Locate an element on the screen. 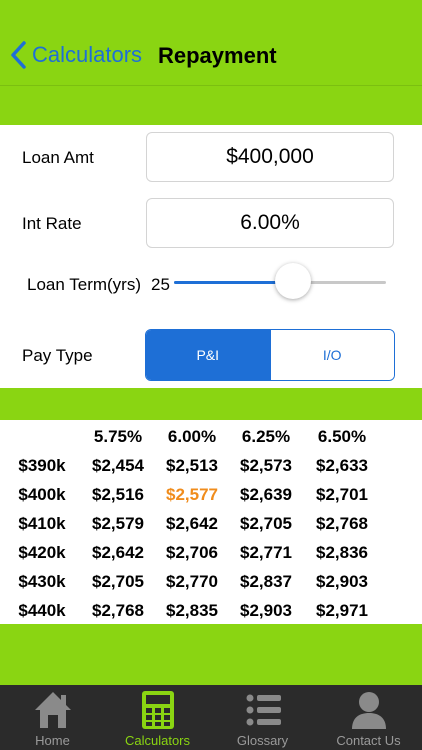 Image resolution: width=422 pixels, height=750 pixels. green-spacer-middle is located at coordinates (211, 404).